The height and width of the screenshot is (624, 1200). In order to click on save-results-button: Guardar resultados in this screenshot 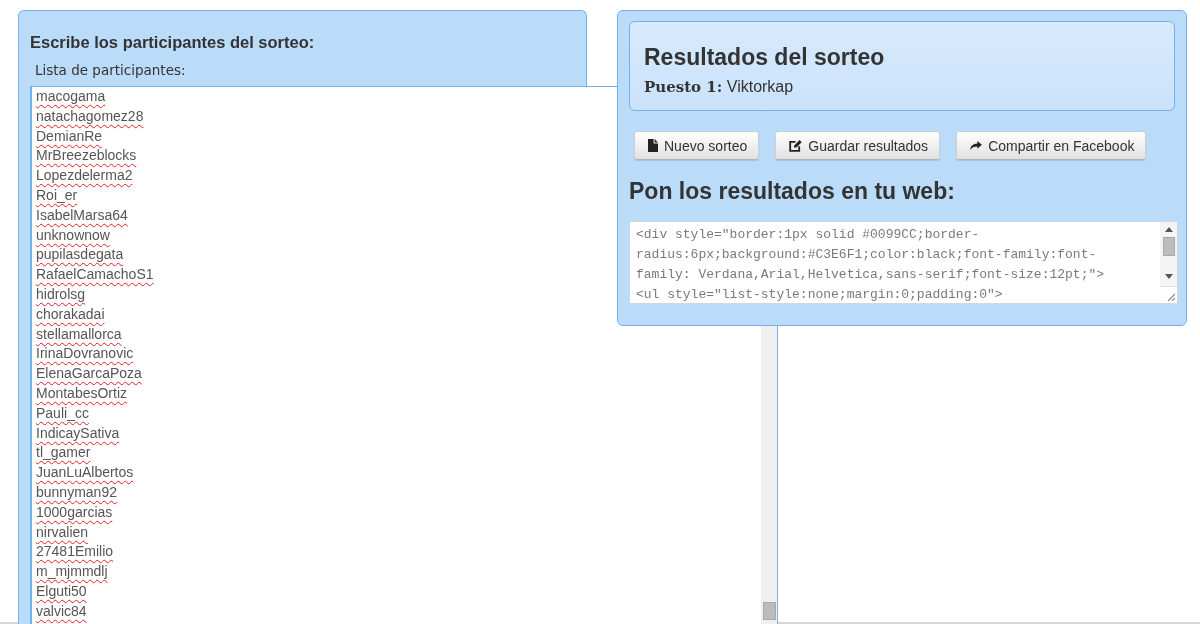, I will do `click(858, 145)`.